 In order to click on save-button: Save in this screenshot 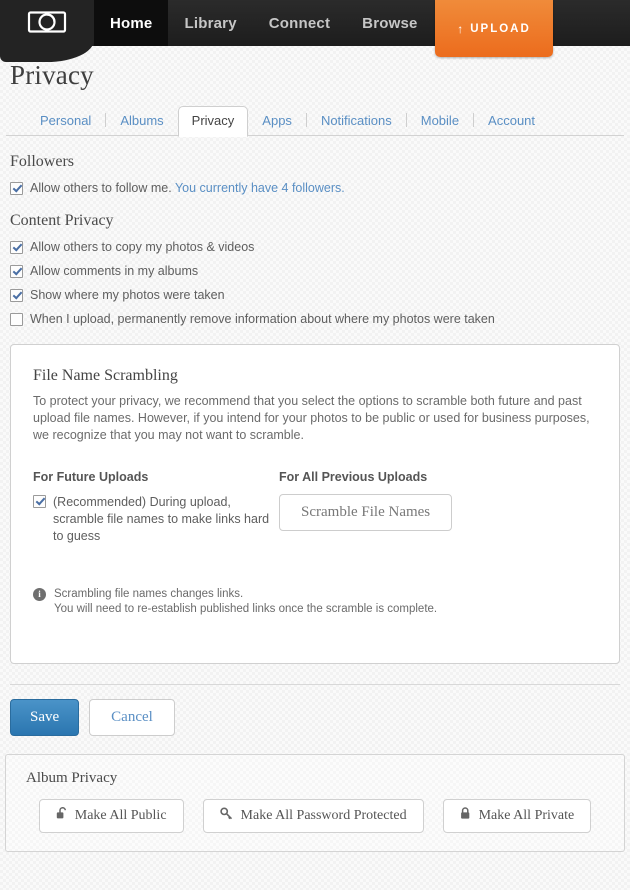, I will do `click(45, 717)`.